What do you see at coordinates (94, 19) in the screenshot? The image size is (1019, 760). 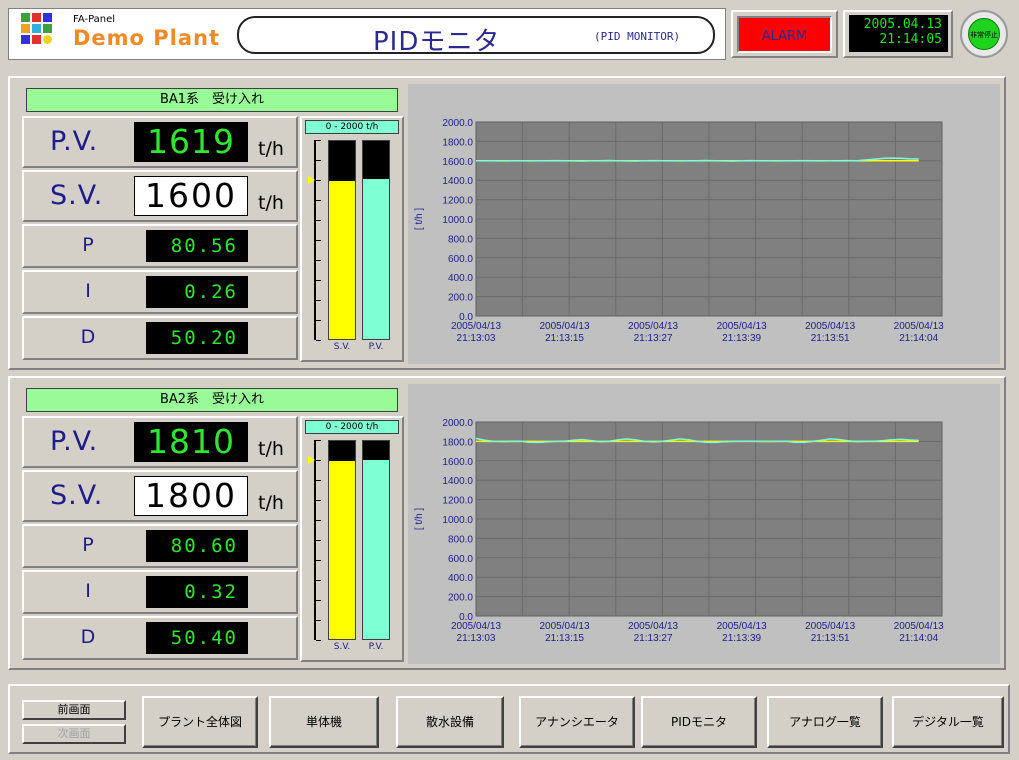 I see `brand-subtitle: FA-Panel` at bounding box center [94, 19].